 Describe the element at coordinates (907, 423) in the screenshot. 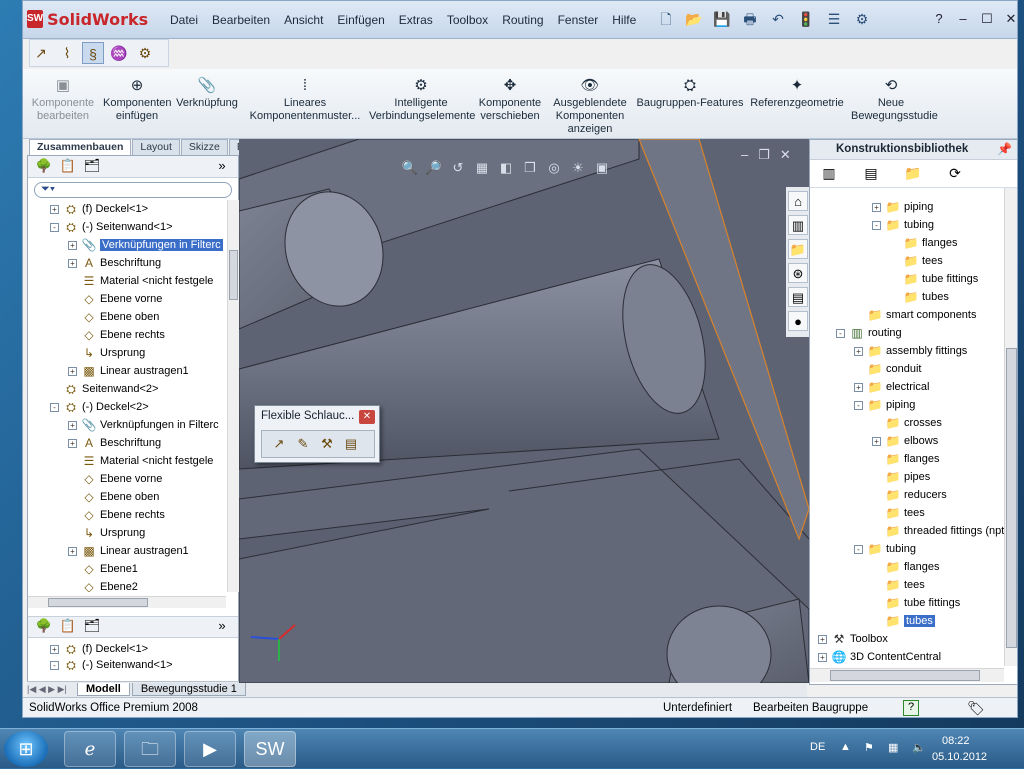

I see `library-item: 📁 crosses` at that location.